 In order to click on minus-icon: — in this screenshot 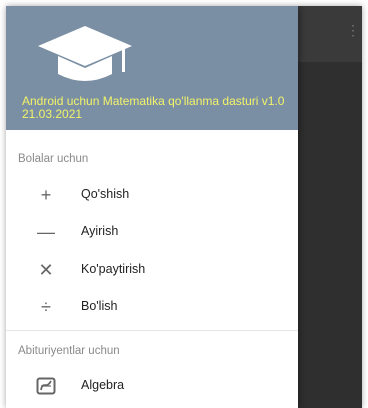, I will do `click(46, 232)`.